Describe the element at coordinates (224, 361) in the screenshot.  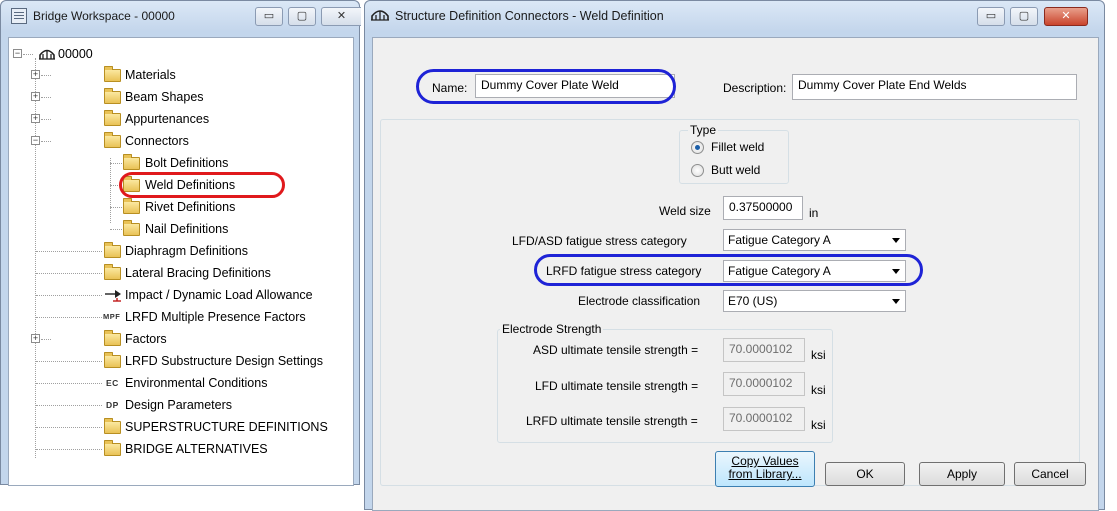
I see `tree-item-label: LRFD Substructure Design Settings` at that location.